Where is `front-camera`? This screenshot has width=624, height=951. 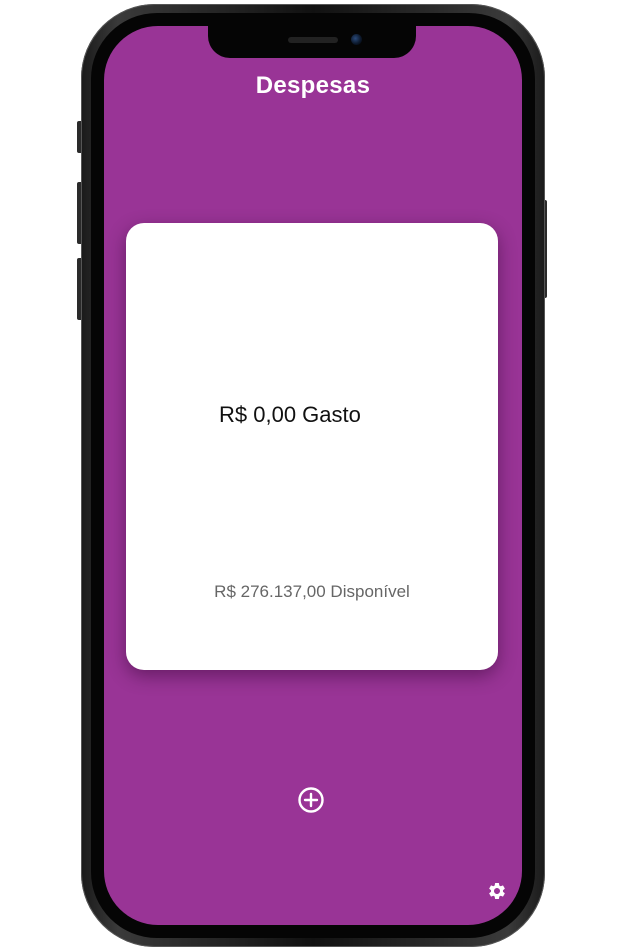
front-camera is located at coordinates (356, 39).